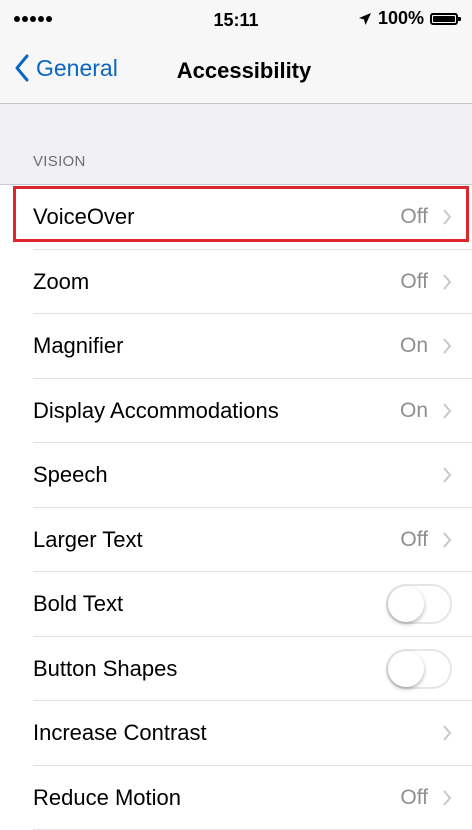 The image size is (472, 830). What do you see at coordinates (236, 20) in the screenshot?
I see `status-bar: 15:11 100%` at bounding box center [236, 20].